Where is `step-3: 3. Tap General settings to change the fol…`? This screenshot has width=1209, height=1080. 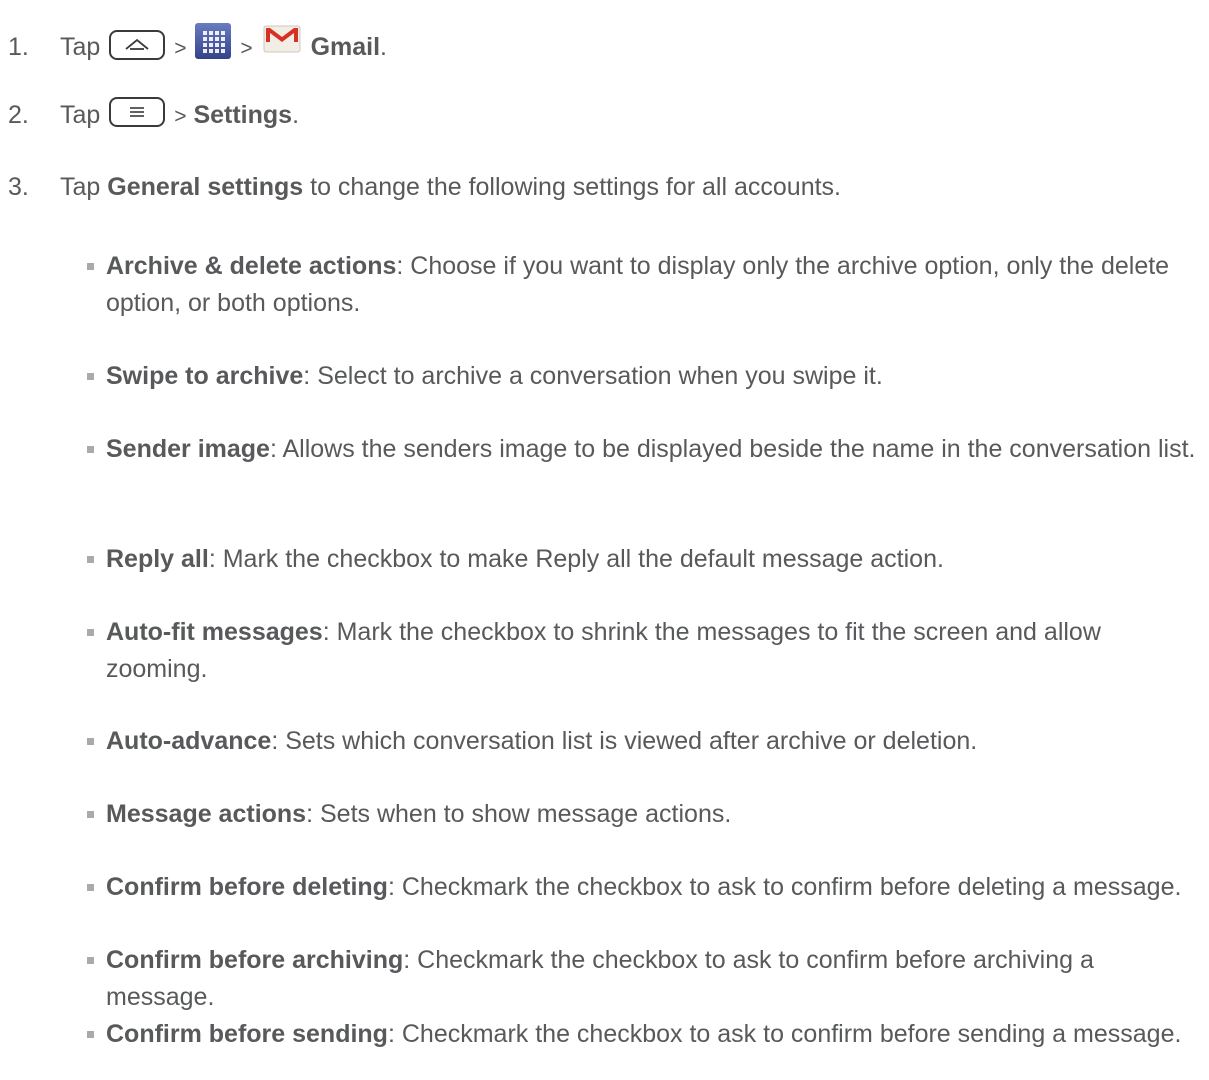
step-3: 3. Tap General settings to change the fol… is located at coordinates (424, 187).